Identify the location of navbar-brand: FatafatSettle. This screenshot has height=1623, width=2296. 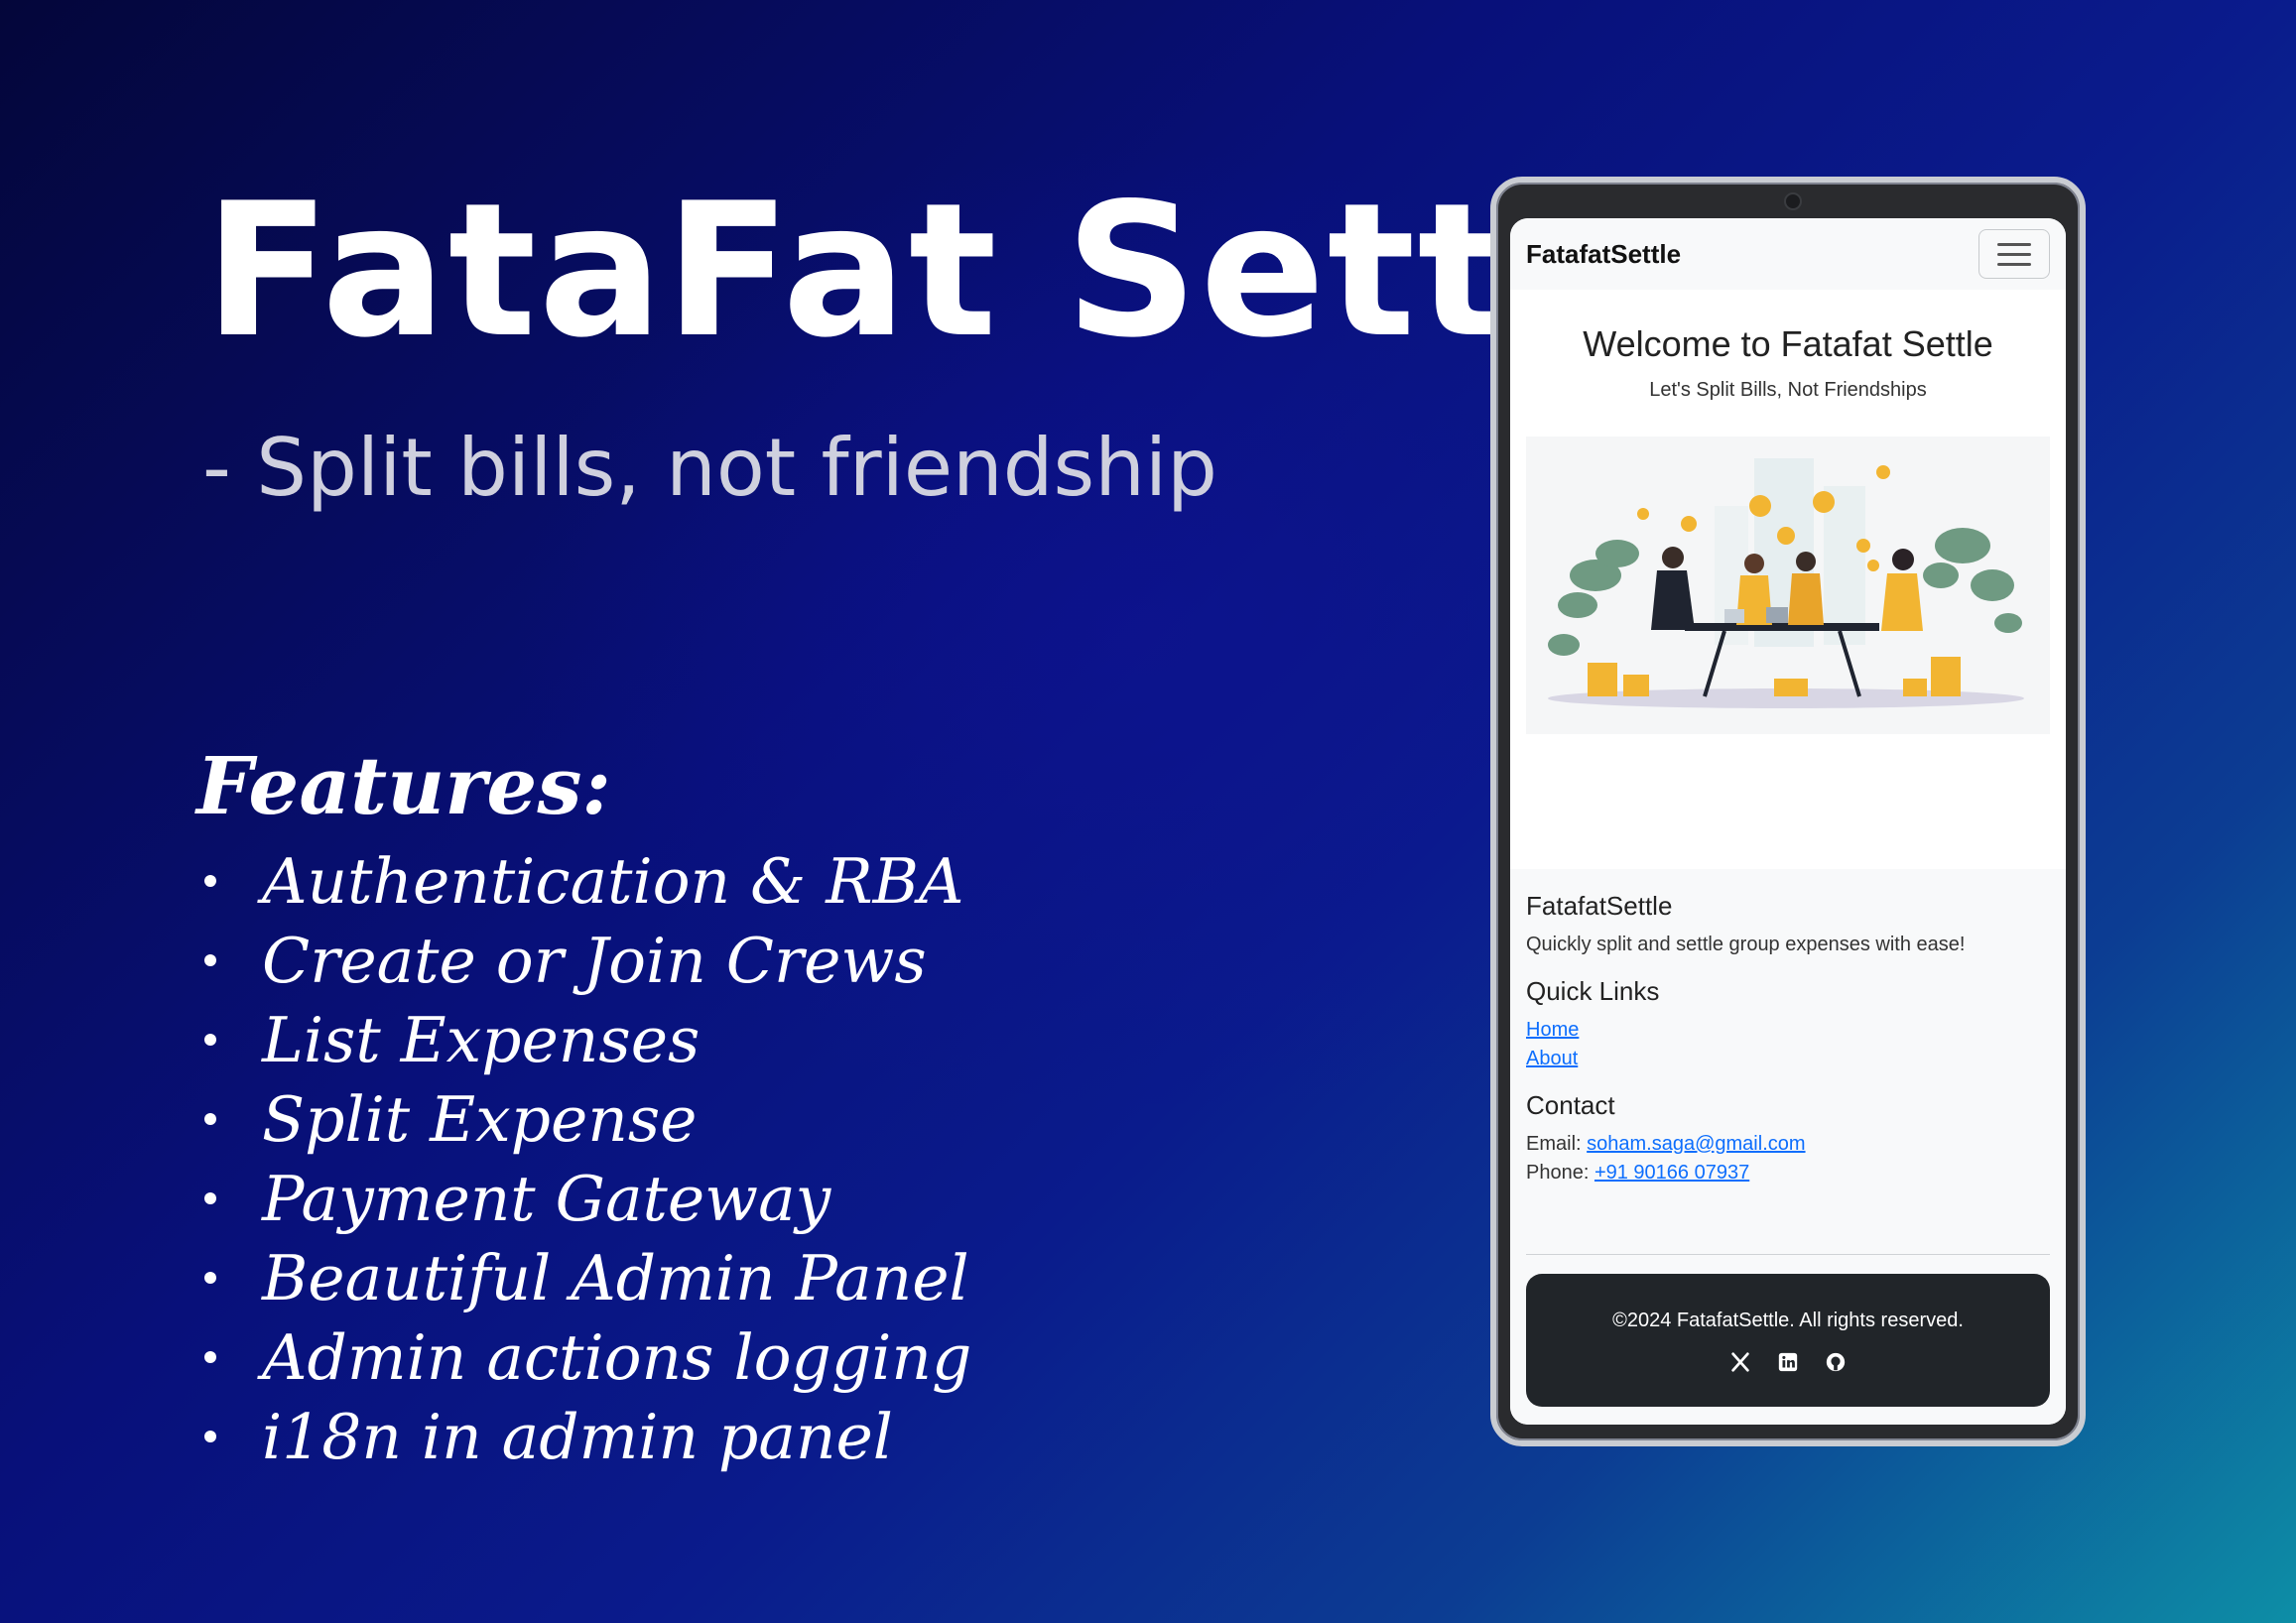
(1603, 254).